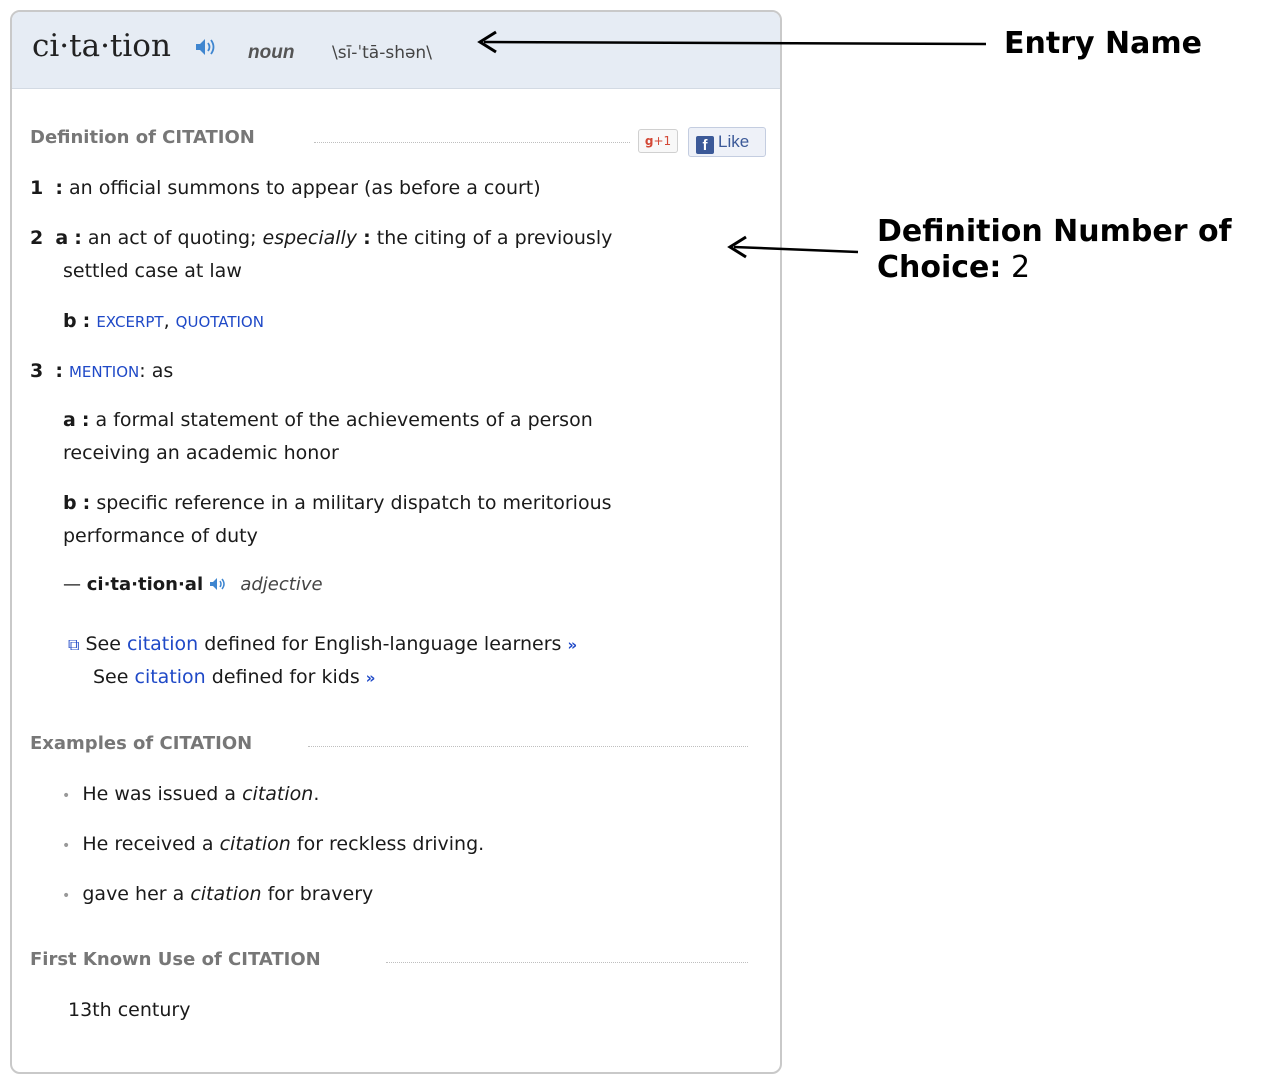 The width and height of the screenshot is (1265, 1074). Describe the element at coordinates (954, 267) in the screenshot. I see `definition-choice-value: Choice: 2` at that location.